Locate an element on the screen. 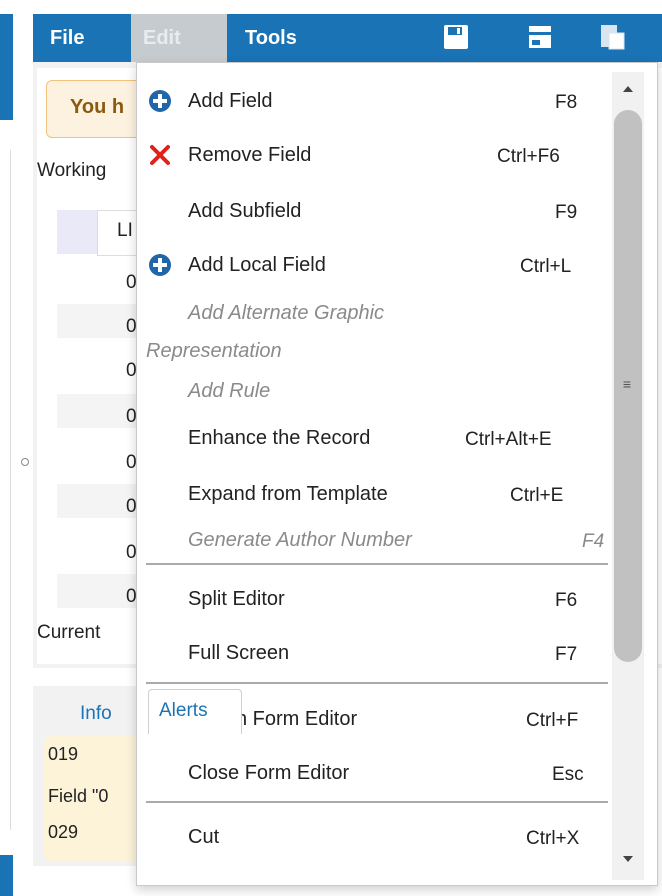 The height and width of the screenshot is (896, 662). paste-icon is located at coordinates (613, 37).